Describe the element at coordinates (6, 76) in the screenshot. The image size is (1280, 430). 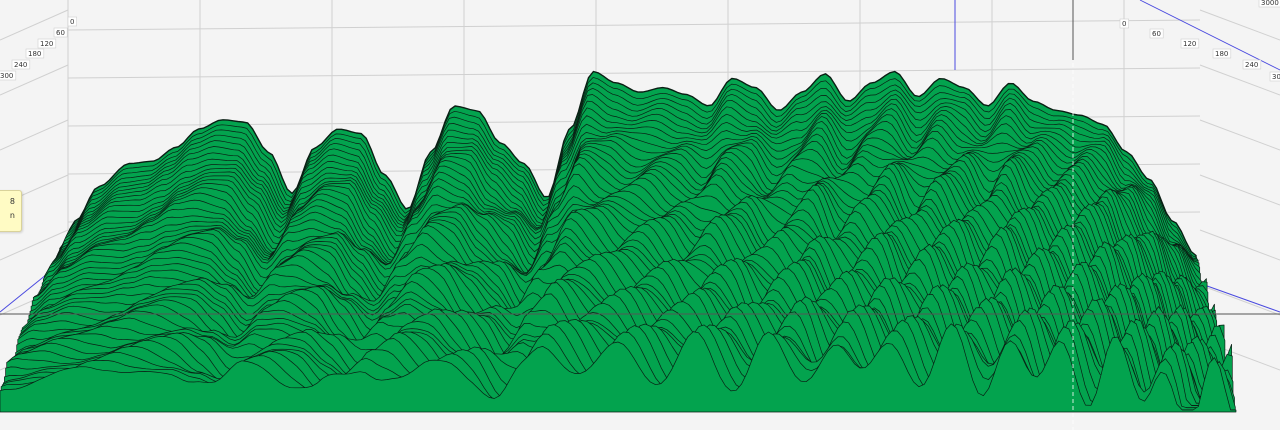
I see `left-axis-tick-label: 300` at that location.